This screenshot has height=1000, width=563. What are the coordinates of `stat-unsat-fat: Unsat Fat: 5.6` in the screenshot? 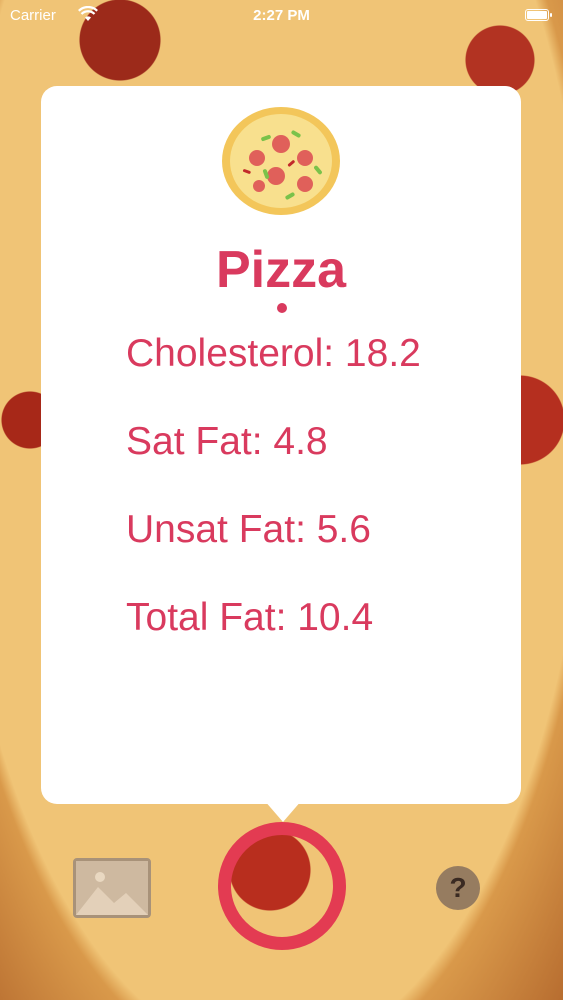 It's located at (248, 529).